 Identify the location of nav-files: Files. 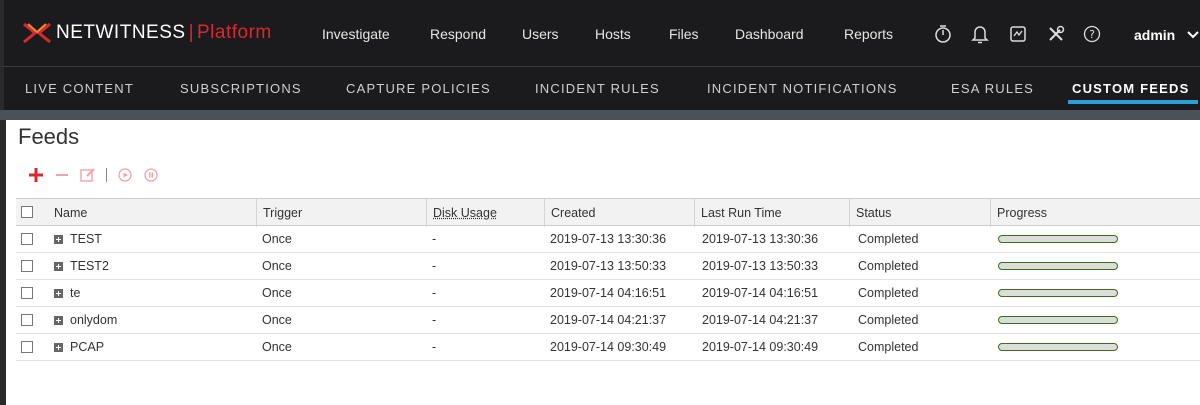
(684, 34).